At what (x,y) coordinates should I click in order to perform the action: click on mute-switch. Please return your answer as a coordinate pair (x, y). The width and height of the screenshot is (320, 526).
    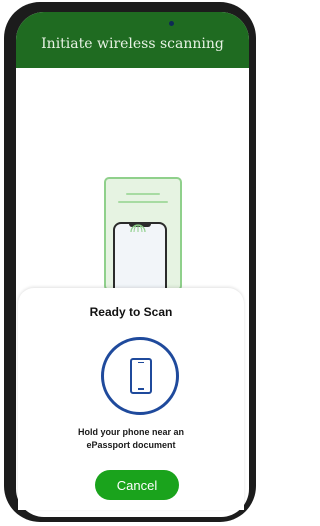
    Looking at the image, I should click on (6, 99).